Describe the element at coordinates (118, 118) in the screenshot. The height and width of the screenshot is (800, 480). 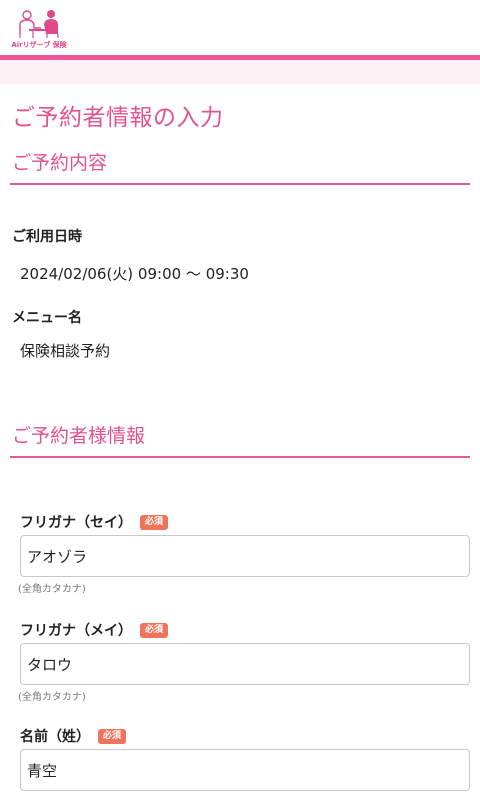
I see `page-title: ご予約者情報の入力` at that location.